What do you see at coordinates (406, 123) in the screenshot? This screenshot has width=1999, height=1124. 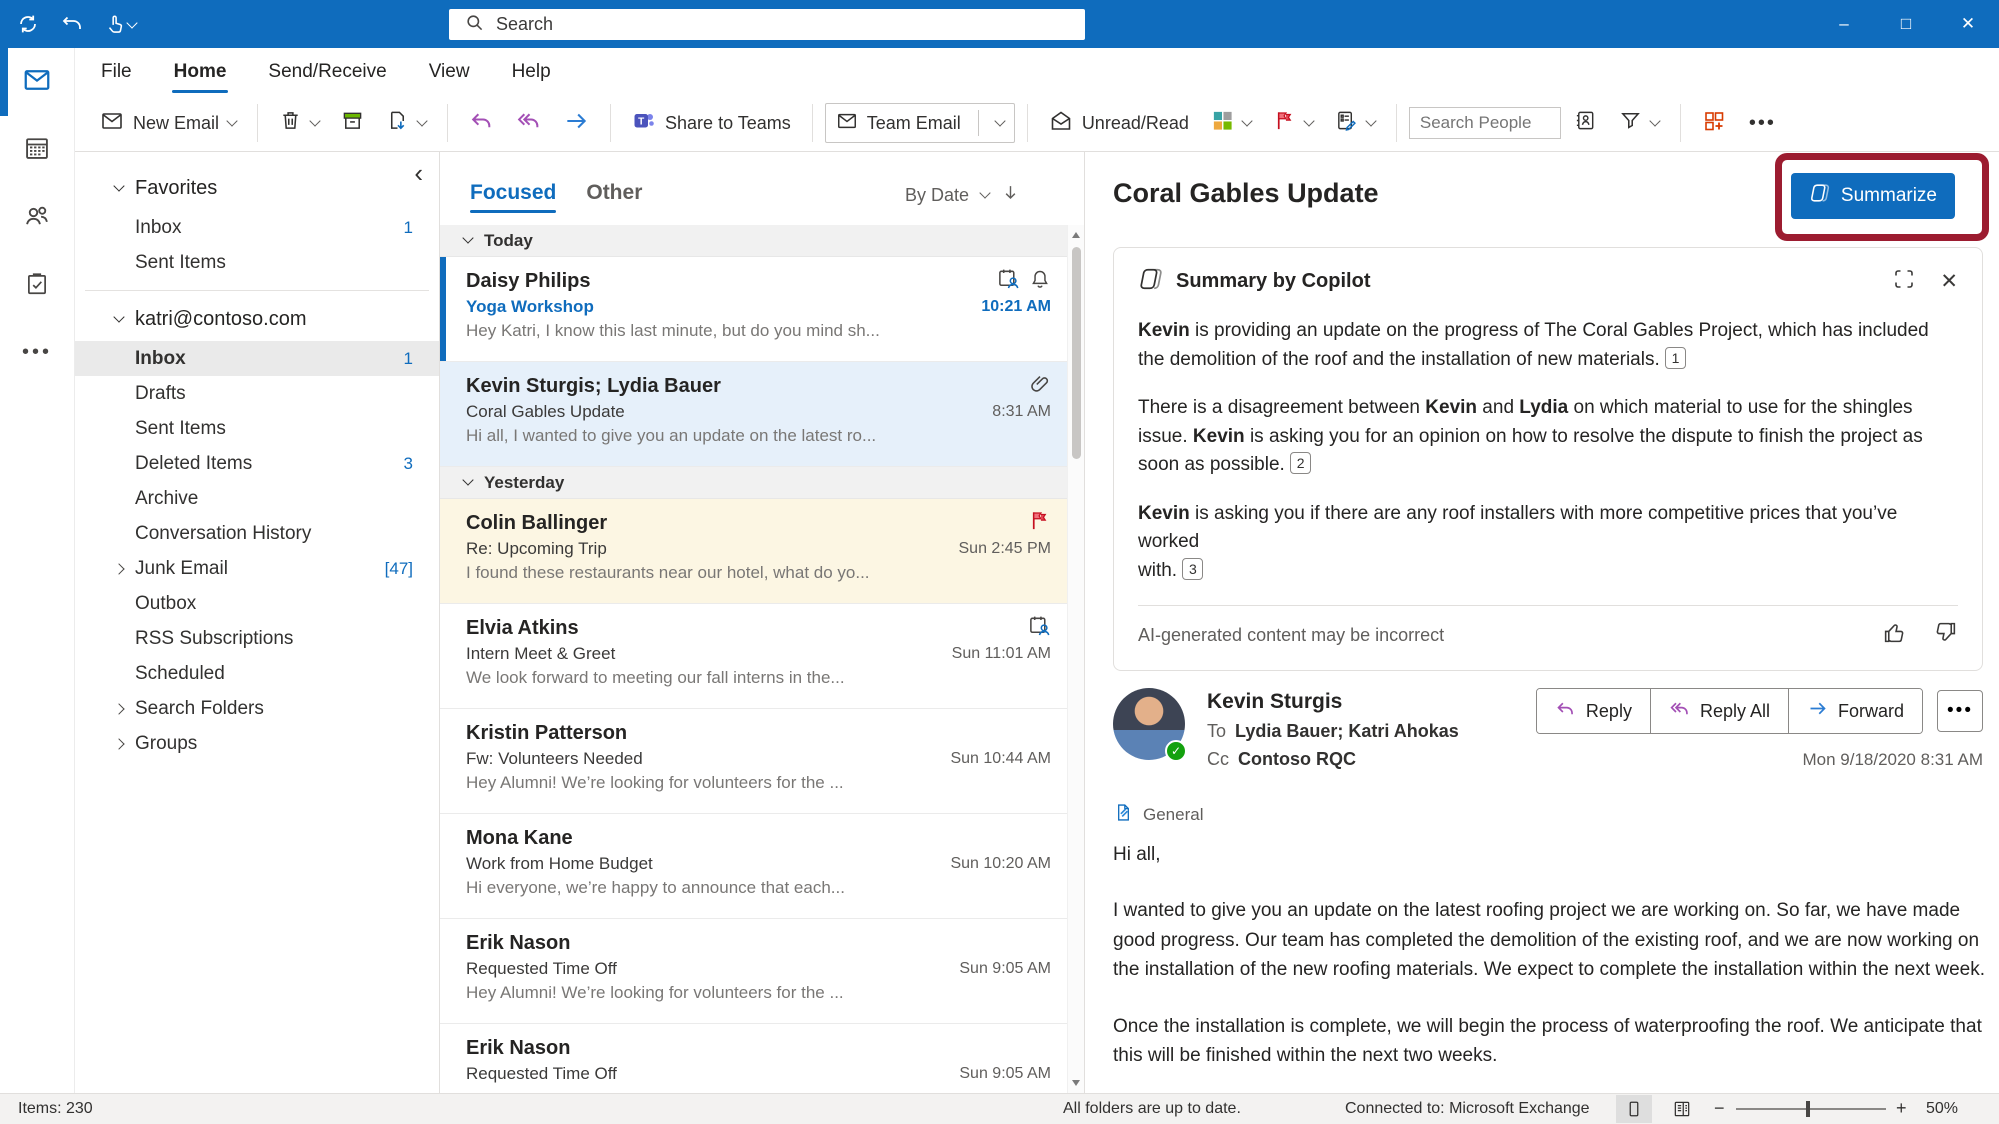 I see `move-to-button` at bounding box center [406, 123].